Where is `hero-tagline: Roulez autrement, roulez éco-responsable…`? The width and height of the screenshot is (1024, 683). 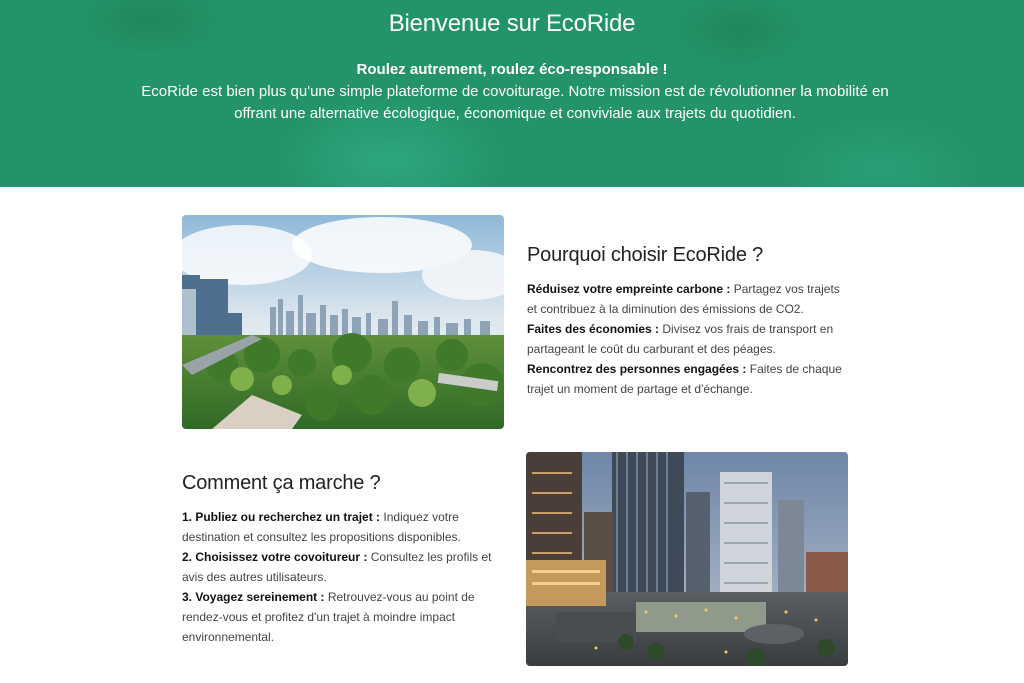 hero-tagline: Roulez autrement, roulez éco-responsable… is located at coordinates (512, 69).